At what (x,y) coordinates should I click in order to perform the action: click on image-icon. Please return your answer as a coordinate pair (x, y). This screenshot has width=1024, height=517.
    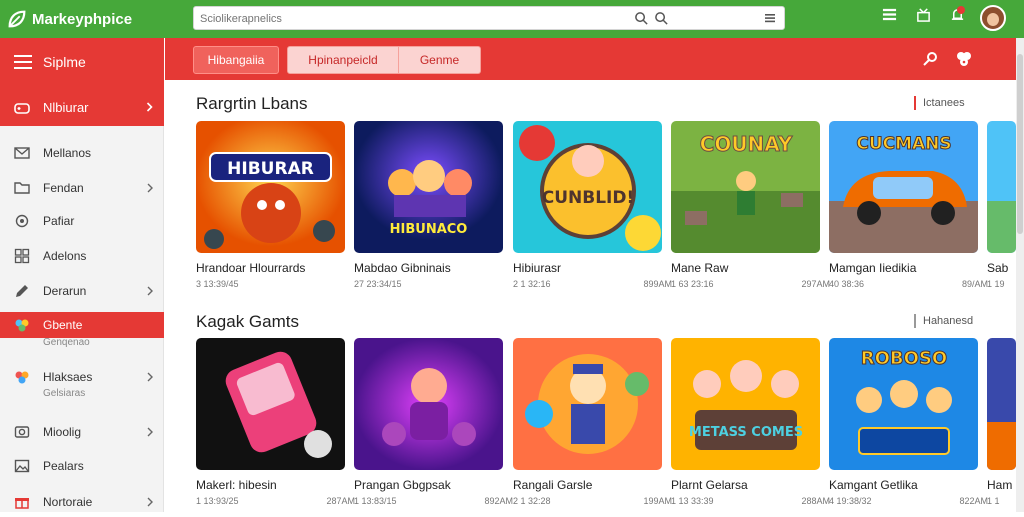
    Looking at the image, I should click on (22, 466).